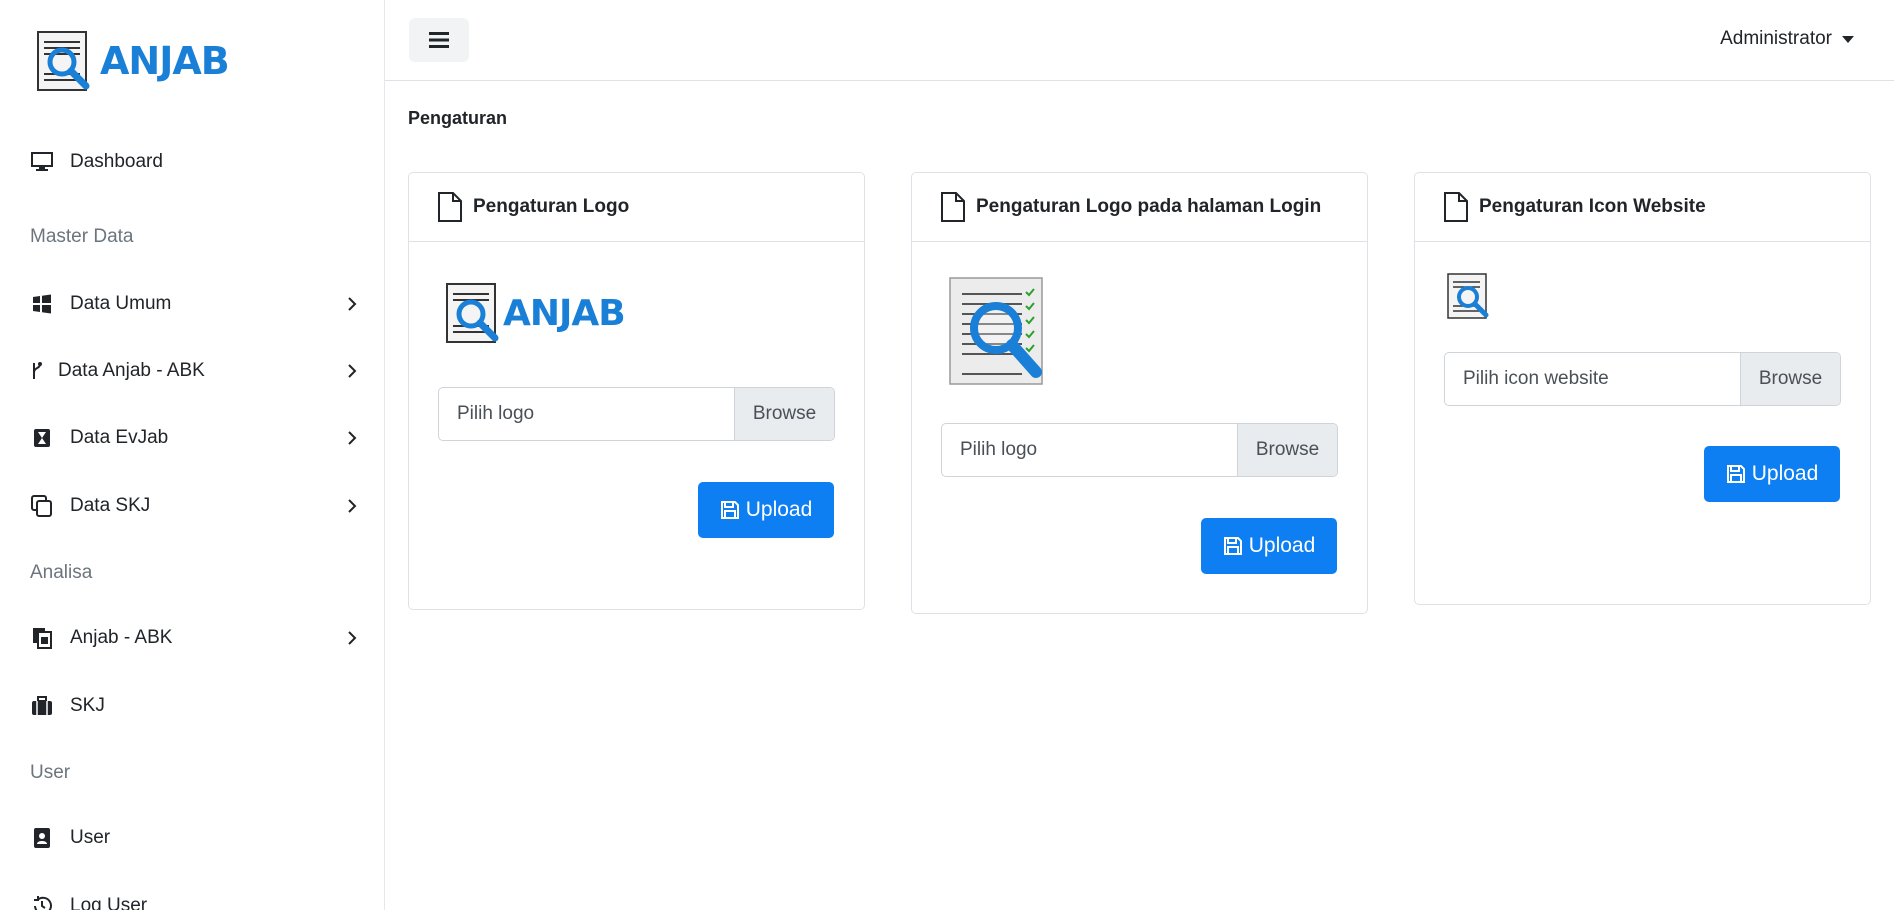 Image resolution: width=1894 pixels, height=910 pixels. I want to click on sidebar-item-data-umum: Data Umum, so click(195, 304).